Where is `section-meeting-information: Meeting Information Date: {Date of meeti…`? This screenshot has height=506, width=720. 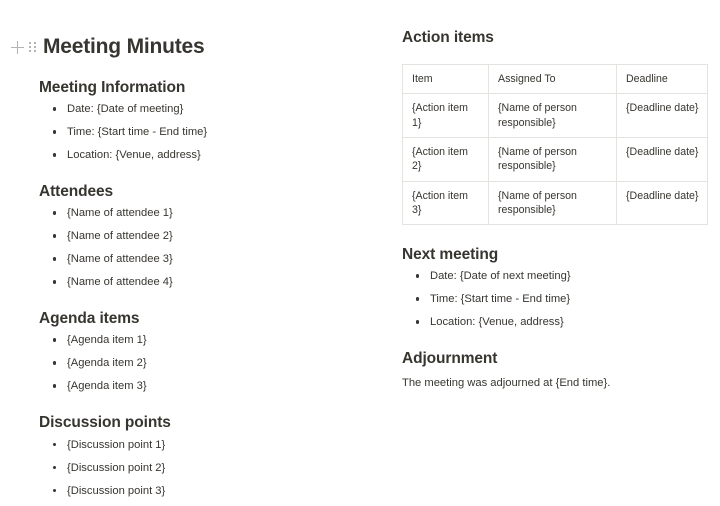
section-meeting-information: Meeting Information Date: {Date of meeti… is located at coordinates (204, 120).